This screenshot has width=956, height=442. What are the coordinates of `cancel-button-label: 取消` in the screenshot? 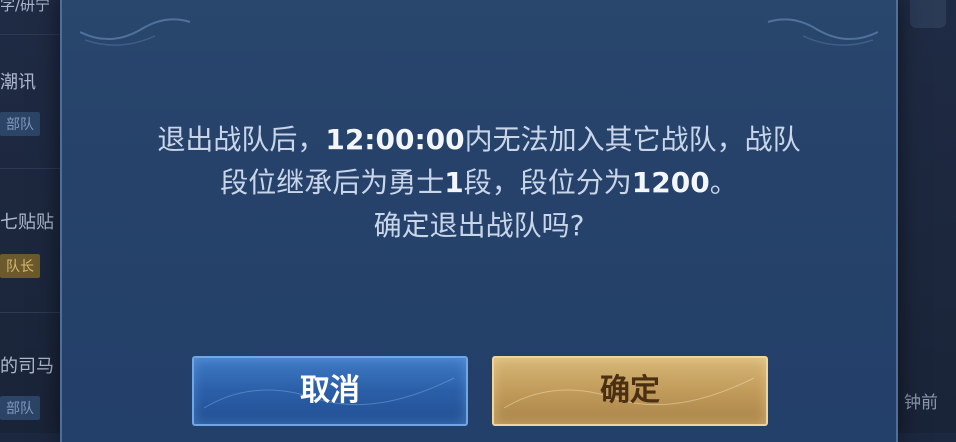 It's located at (330, 390).